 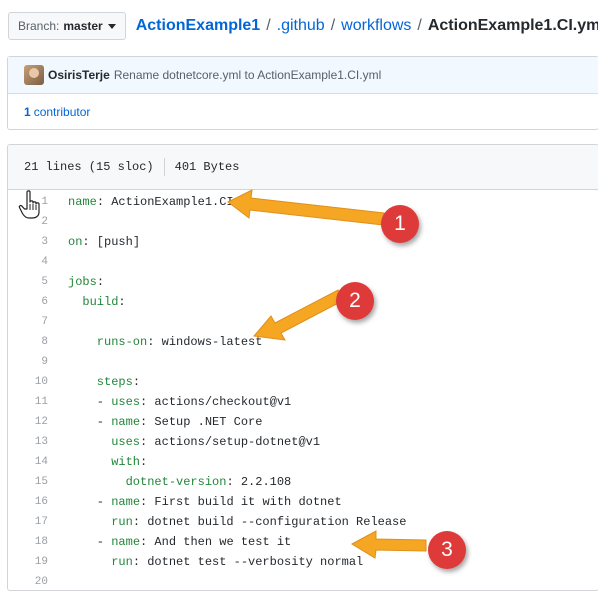 What do you see at coordinates (400, 224) in the screenshot?
I see `callout-badge-1: 1` at bounding box center [400, 224].